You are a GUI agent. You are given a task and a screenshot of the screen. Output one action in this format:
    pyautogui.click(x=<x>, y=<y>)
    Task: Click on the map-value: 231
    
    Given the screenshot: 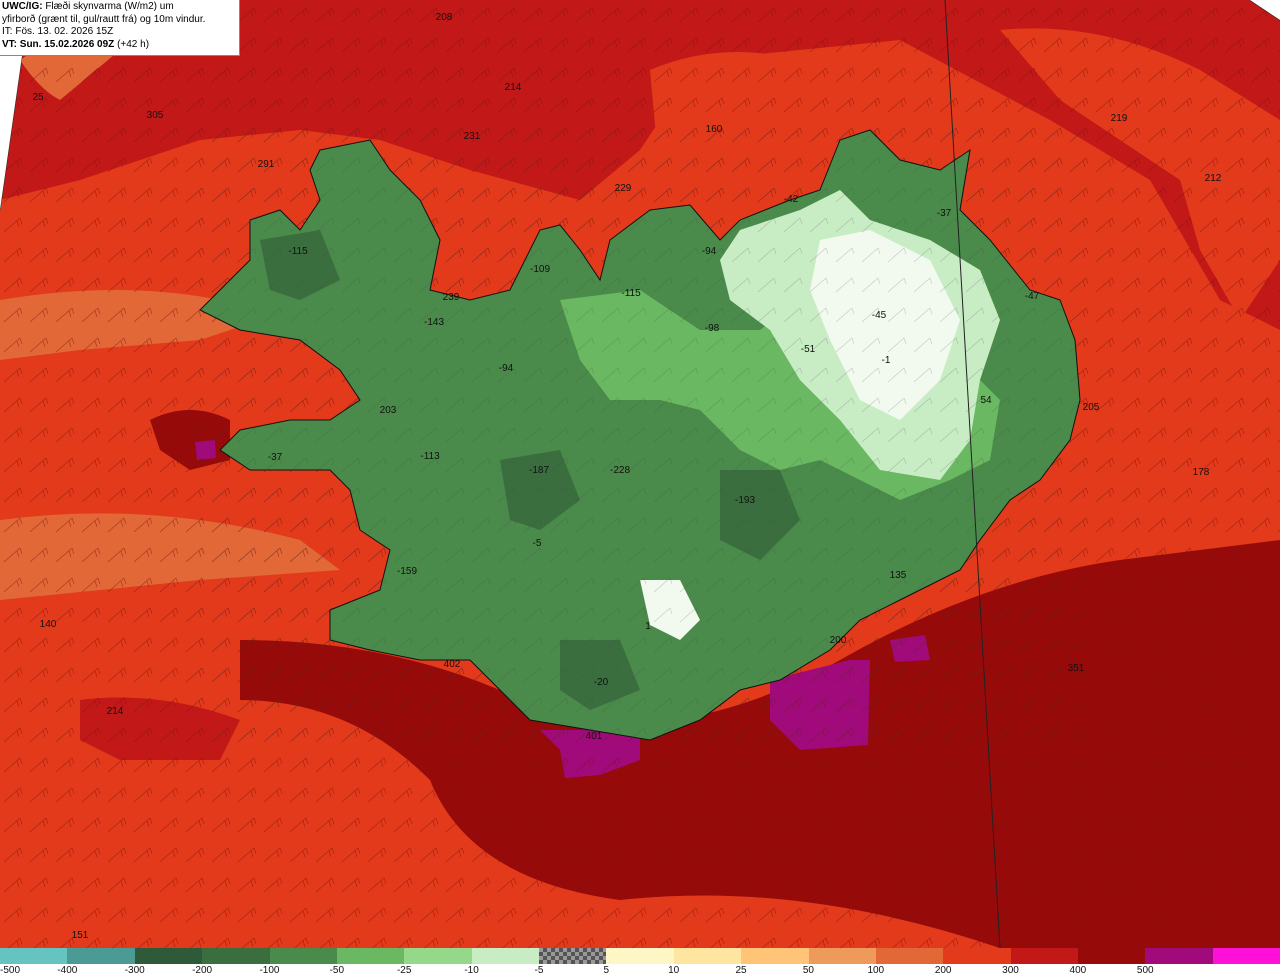 What is the action you would take?
    pyautogui.click(x=472, y=136)
    